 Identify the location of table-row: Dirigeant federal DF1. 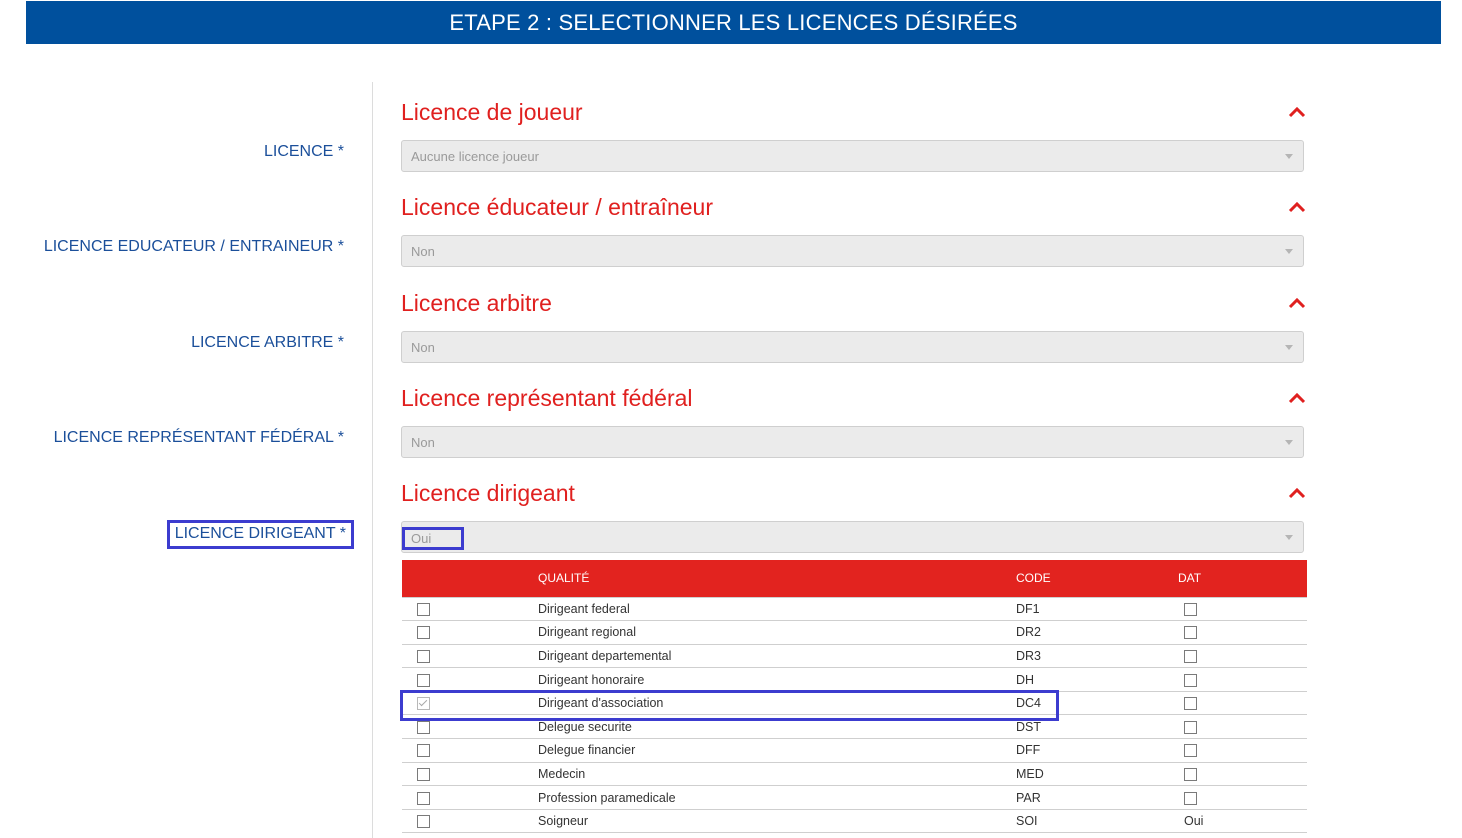
(854, 609).